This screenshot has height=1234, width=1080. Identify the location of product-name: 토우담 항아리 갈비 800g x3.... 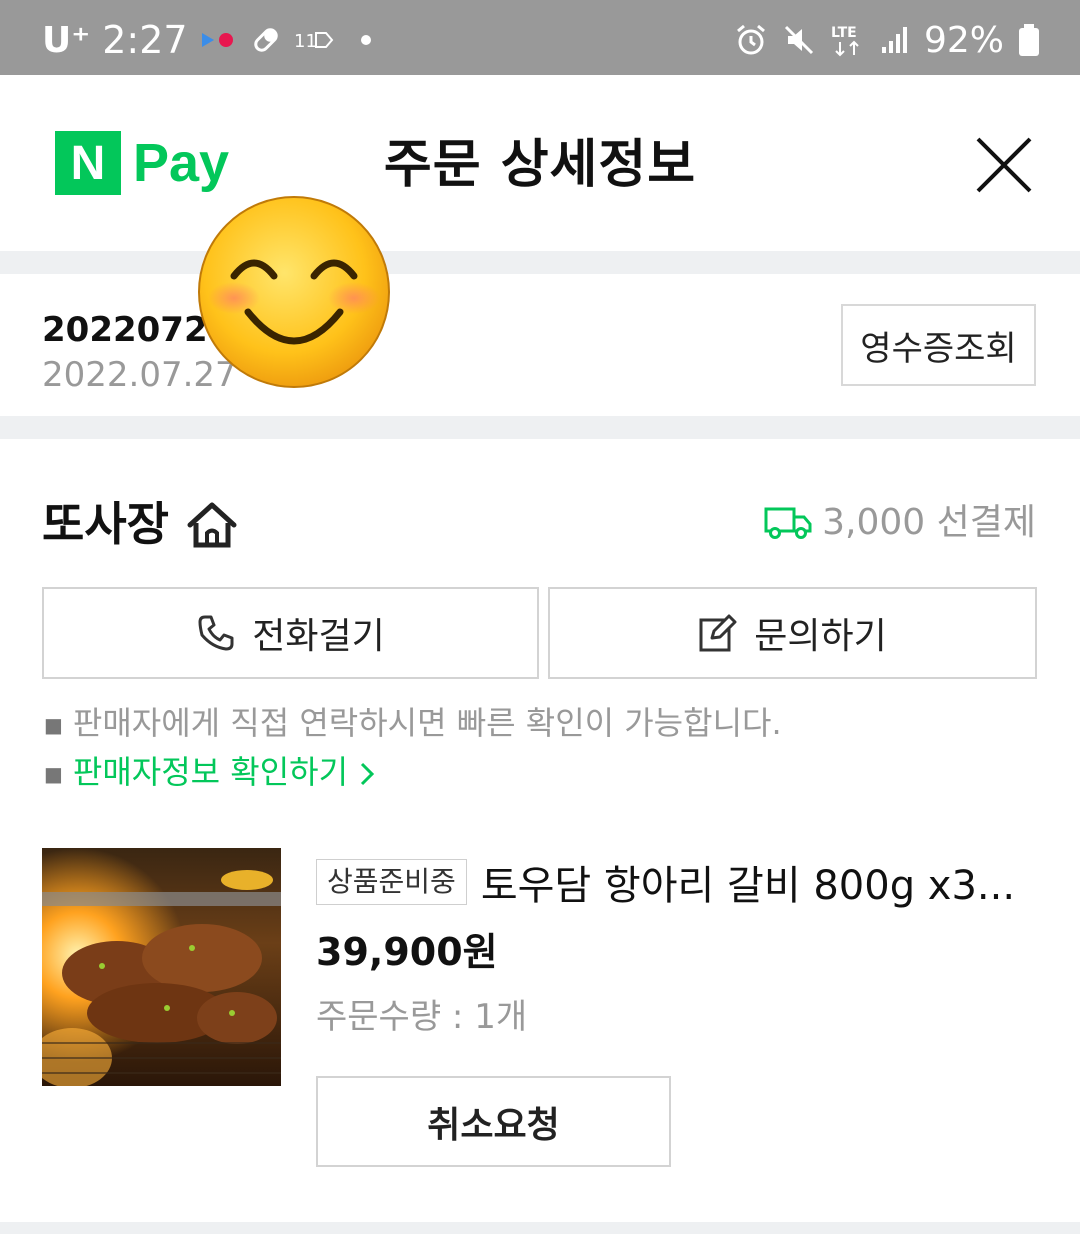
(748, 882).